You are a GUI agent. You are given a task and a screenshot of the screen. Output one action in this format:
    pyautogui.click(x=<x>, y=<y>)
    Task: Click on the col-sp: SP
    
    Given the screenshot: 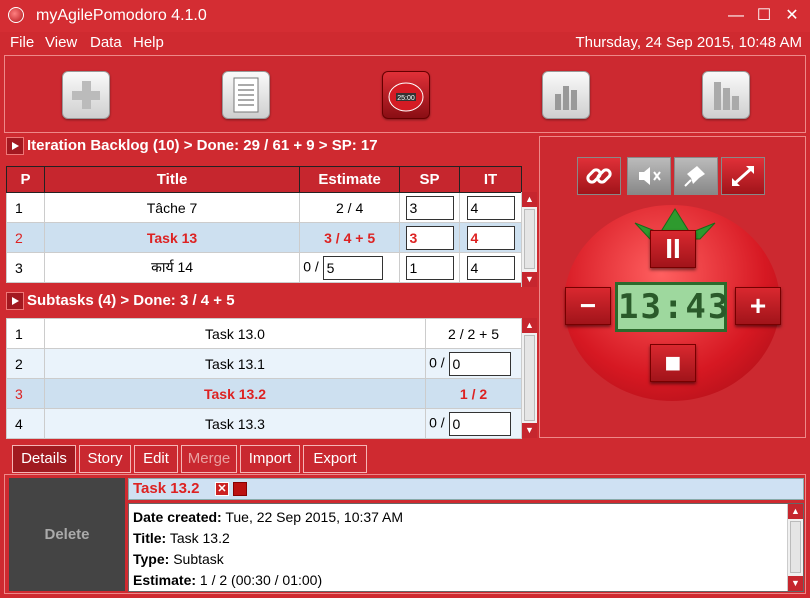 What is the action you would take?
    pyautogui.click(x=430, y=179)
    